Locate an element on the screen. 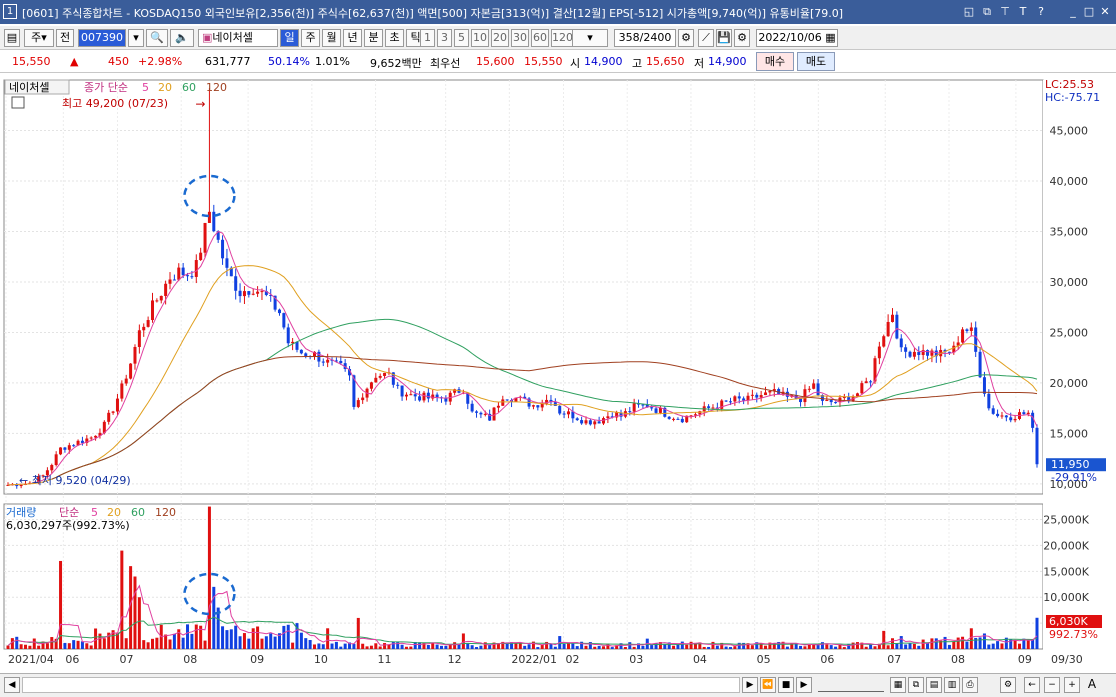  menu-icon: ▤ is located at coordinates (12, 38).